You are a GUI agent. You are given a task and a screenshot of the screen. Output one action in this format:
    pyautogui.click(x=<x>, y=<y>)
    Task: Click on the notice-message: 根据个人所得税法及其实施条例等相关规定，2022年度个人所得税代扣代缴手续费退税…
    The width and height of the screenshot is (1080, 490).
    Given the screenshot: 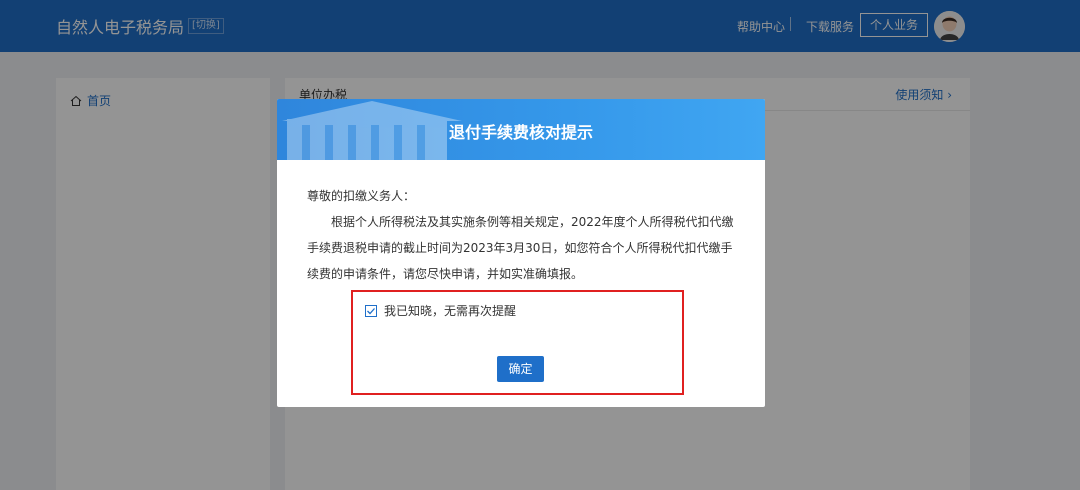 What is the action you would take?
    pyautogui.click(x=520, y=248)
    